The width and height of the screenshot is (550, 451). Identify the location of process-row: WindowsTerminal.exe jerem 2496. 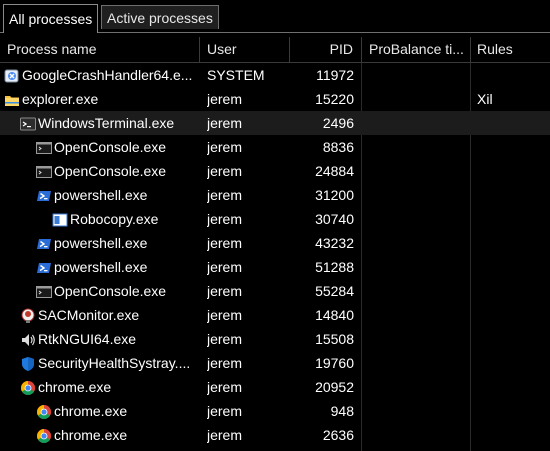
(275, 123).